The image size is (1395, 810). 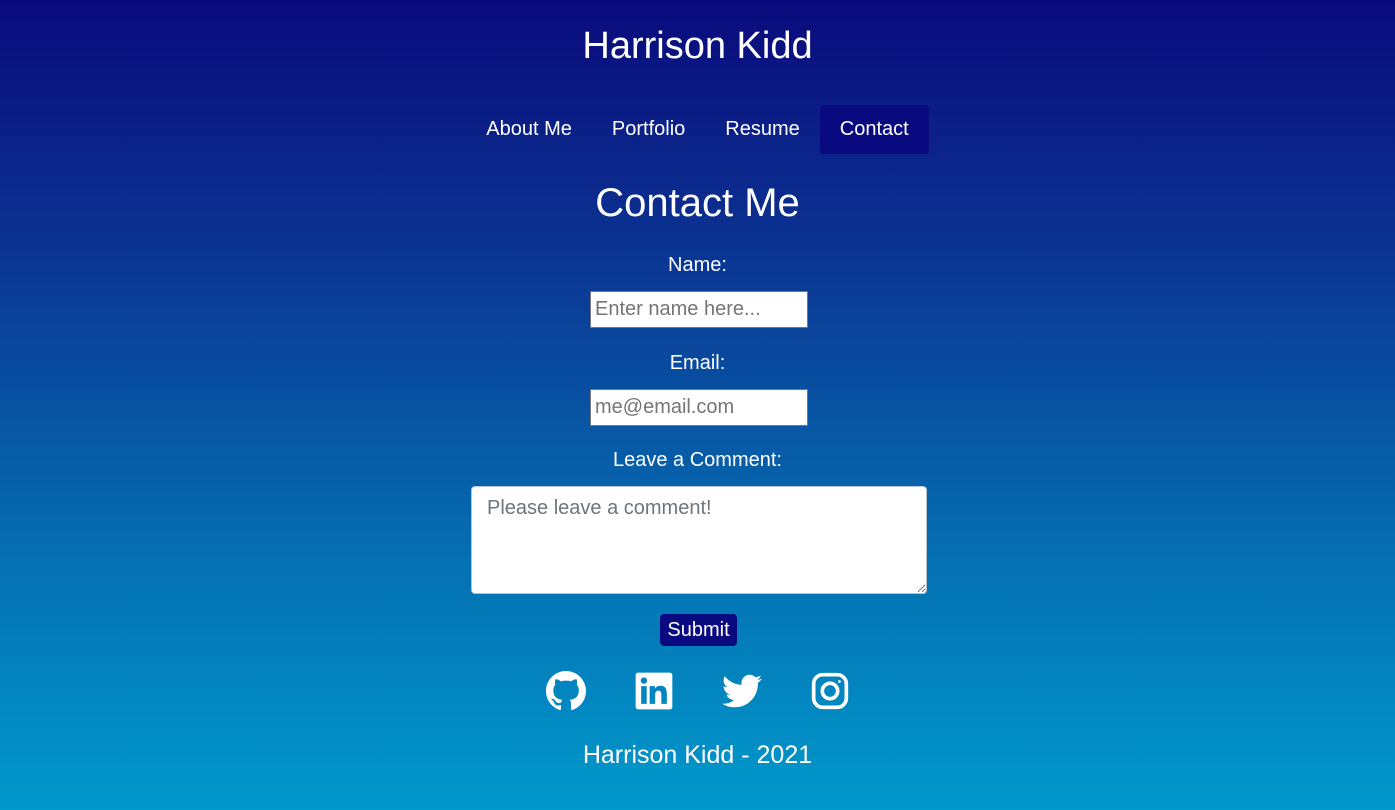 I want to click on comment-textarea, so click(x=699, y=540).